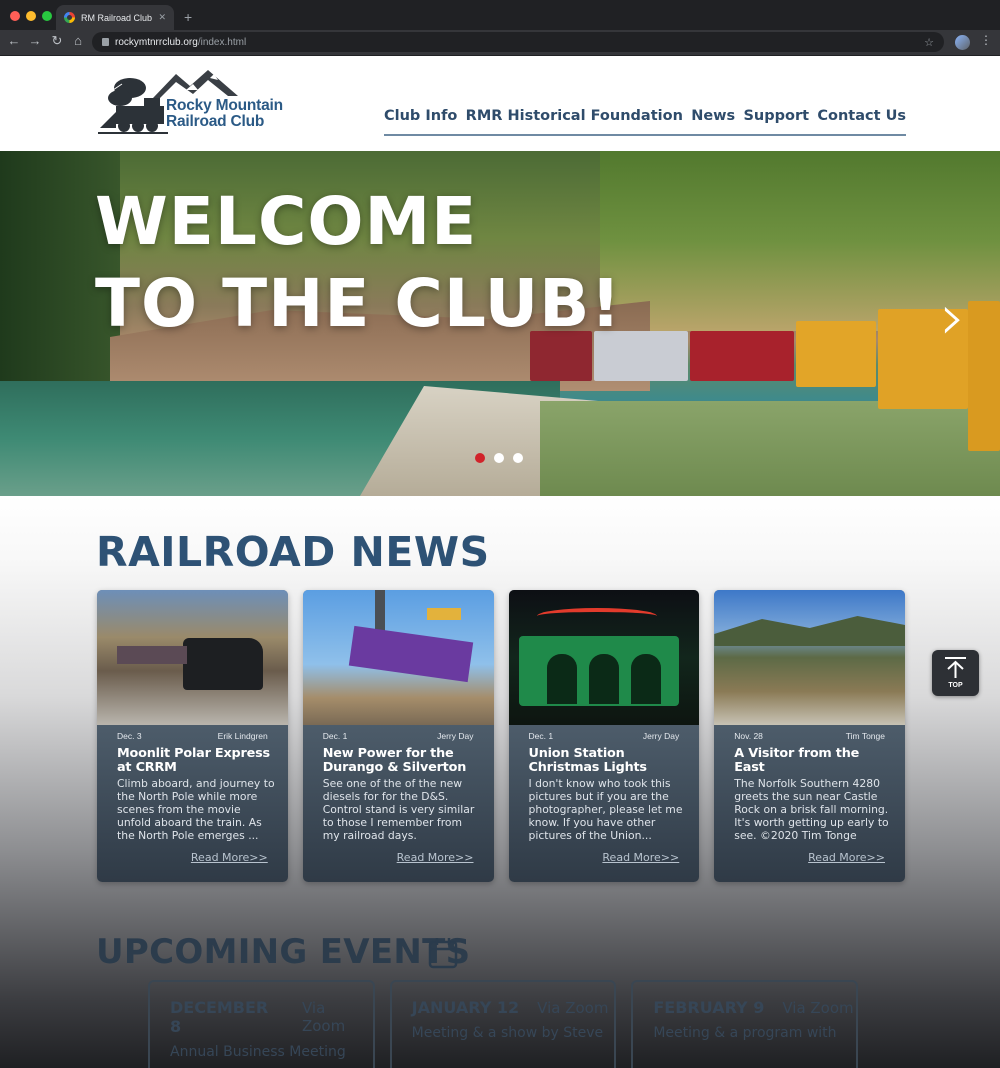 The height and width of the screenshot is (1068, 1000). I want to click on tab-title: RM Railroad Club, so click(117, 17).